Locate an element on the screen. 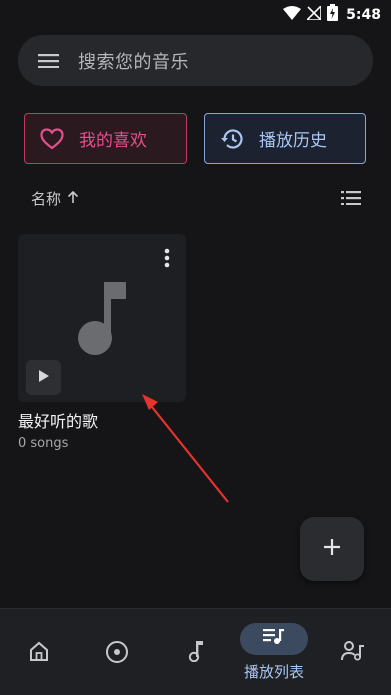 The width and height of the screenshot is (391, 695). list-view-icon is located at coordinates (351, 199).